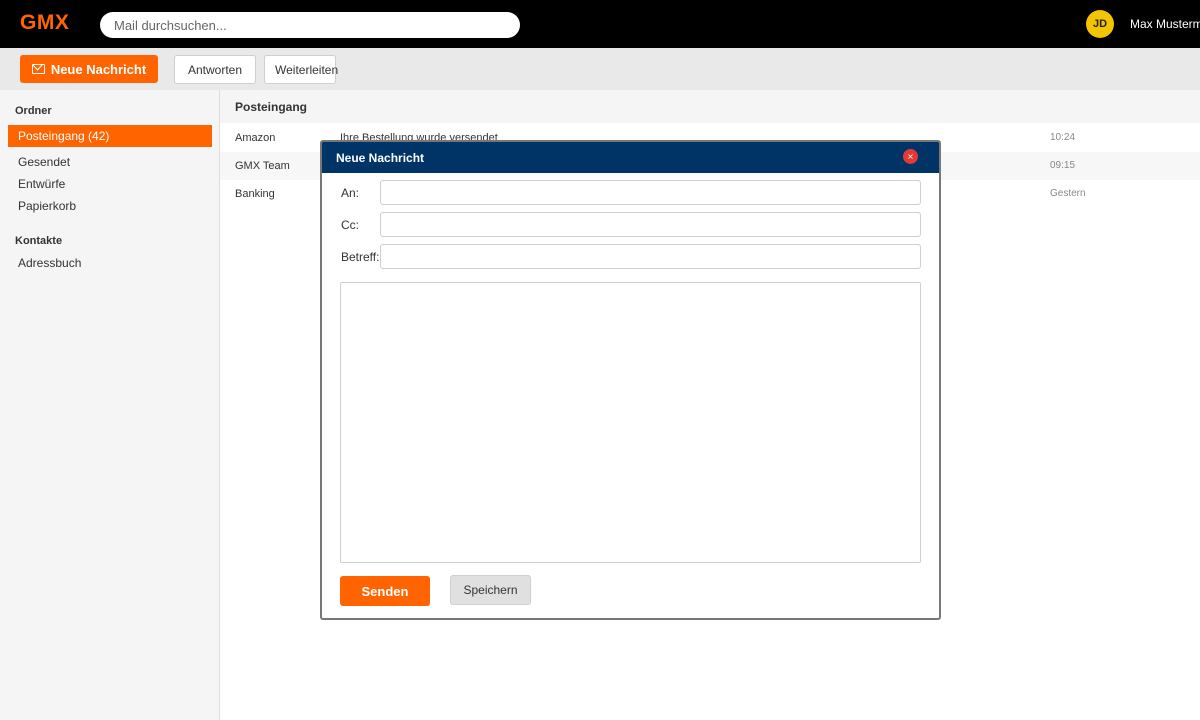  I want to click on to-label: An:, so click(350, 193).